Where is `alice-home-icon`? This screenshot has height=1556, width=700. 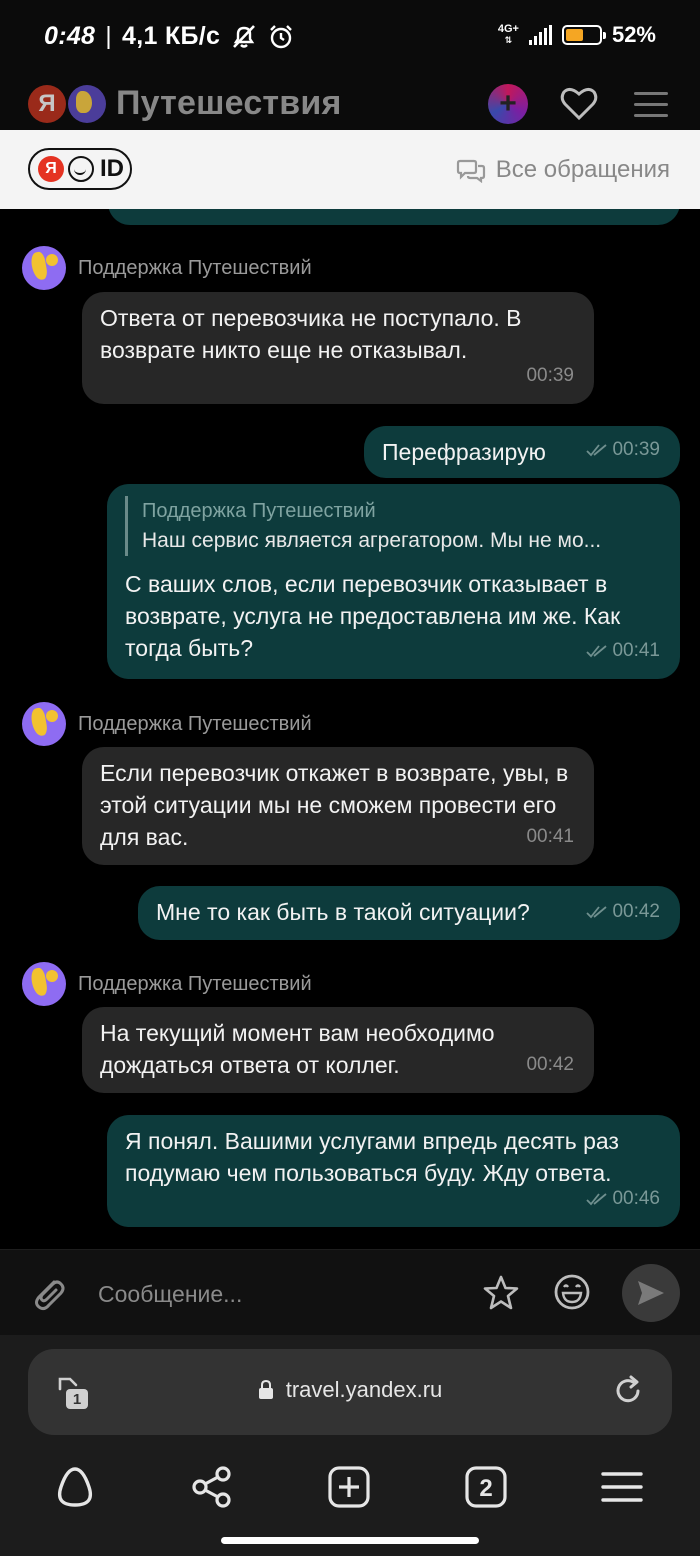 alice-home-icon is located at coordinates (75, 1487).